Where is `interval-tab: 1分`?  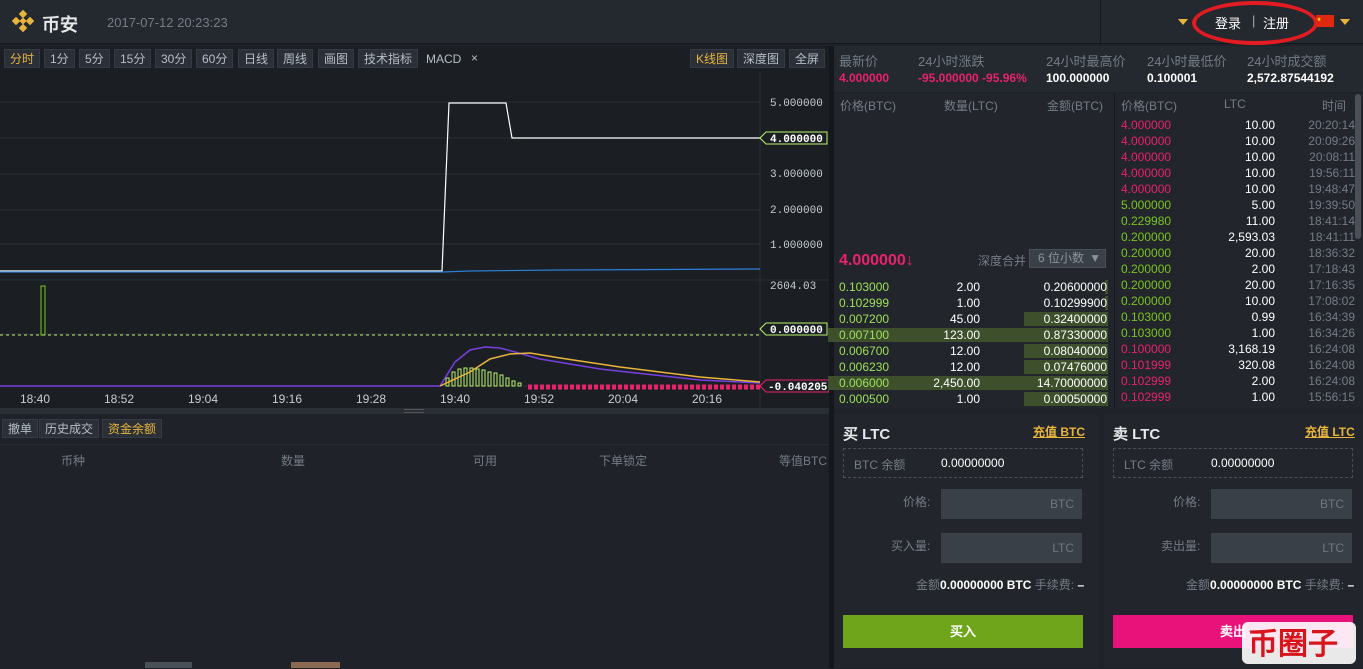 interval-tab: 1分 is located at coordinates (59, 58).